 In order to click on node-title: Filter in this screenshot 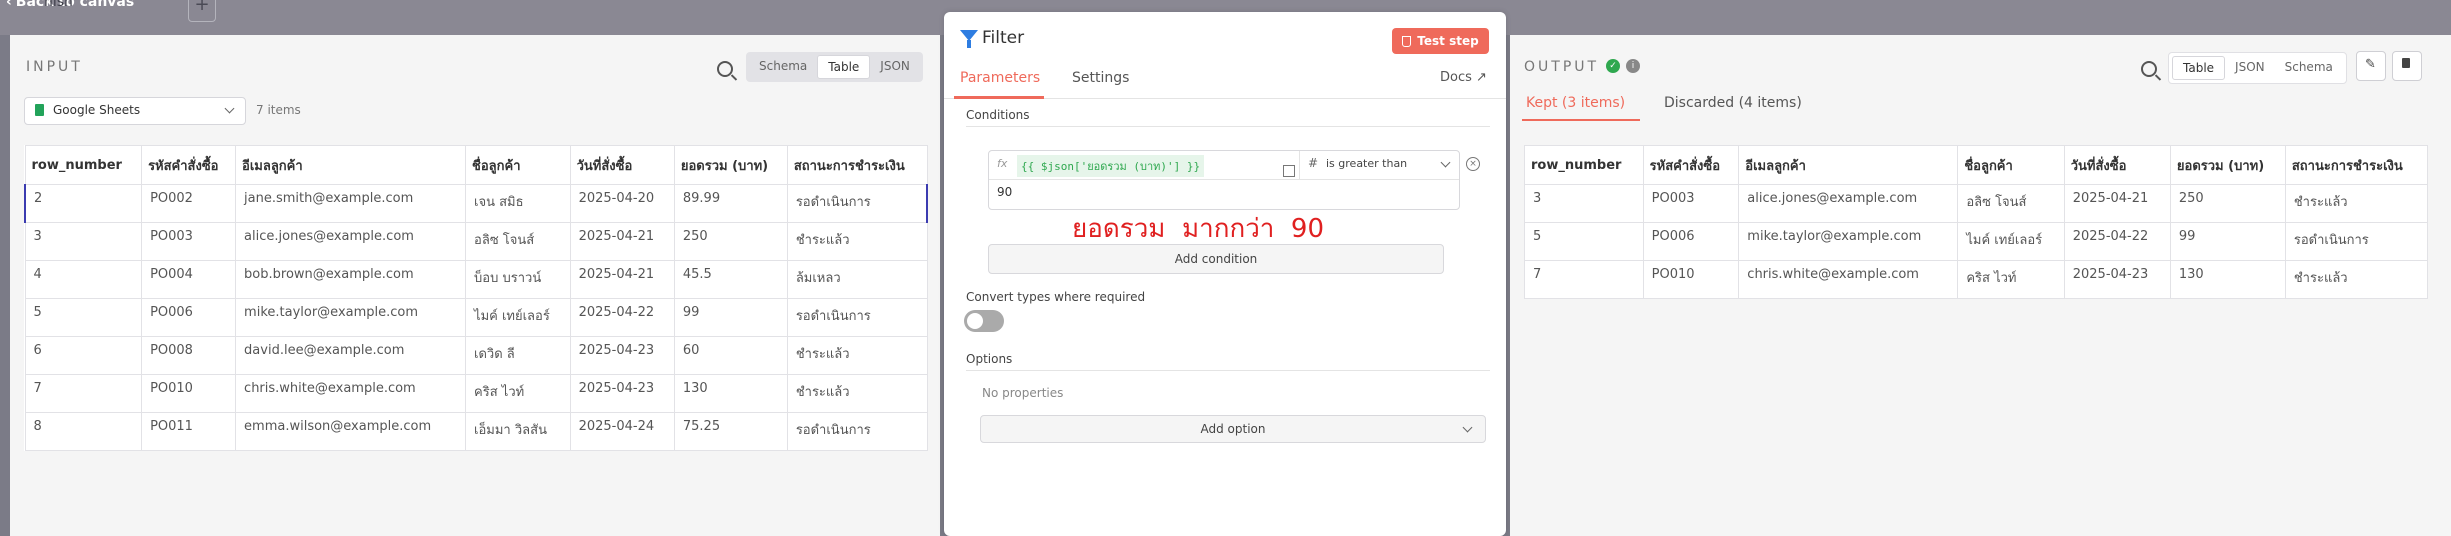, I will do `click(1003, 38)`.